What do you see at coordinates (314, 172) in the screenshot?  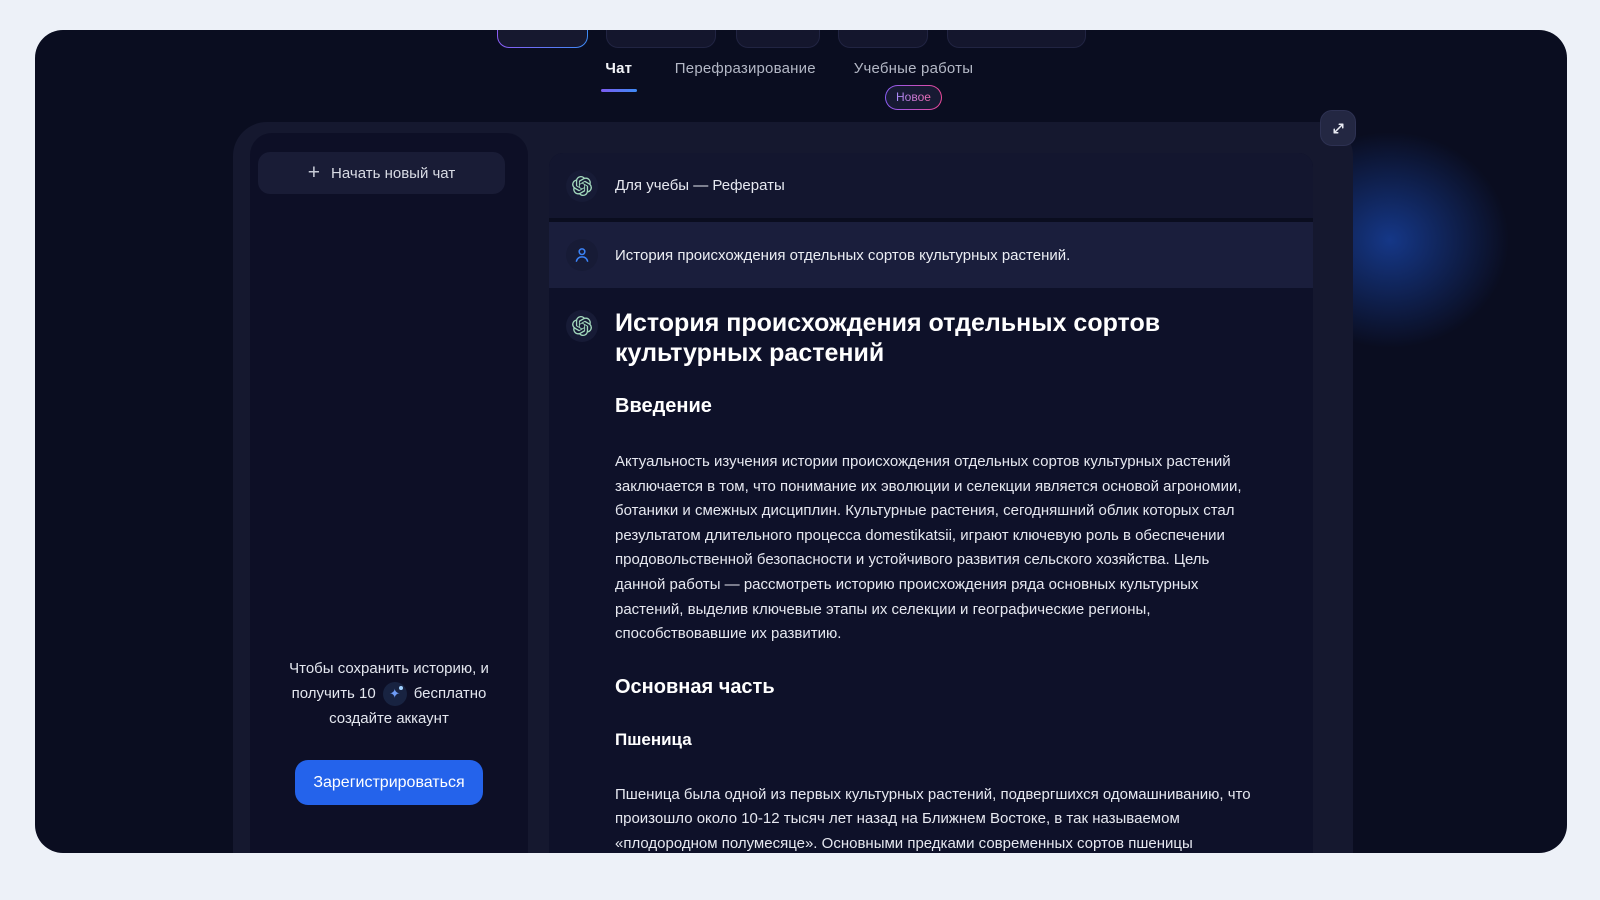 I see `plus-icon: +` at bounding box center [314, 172].